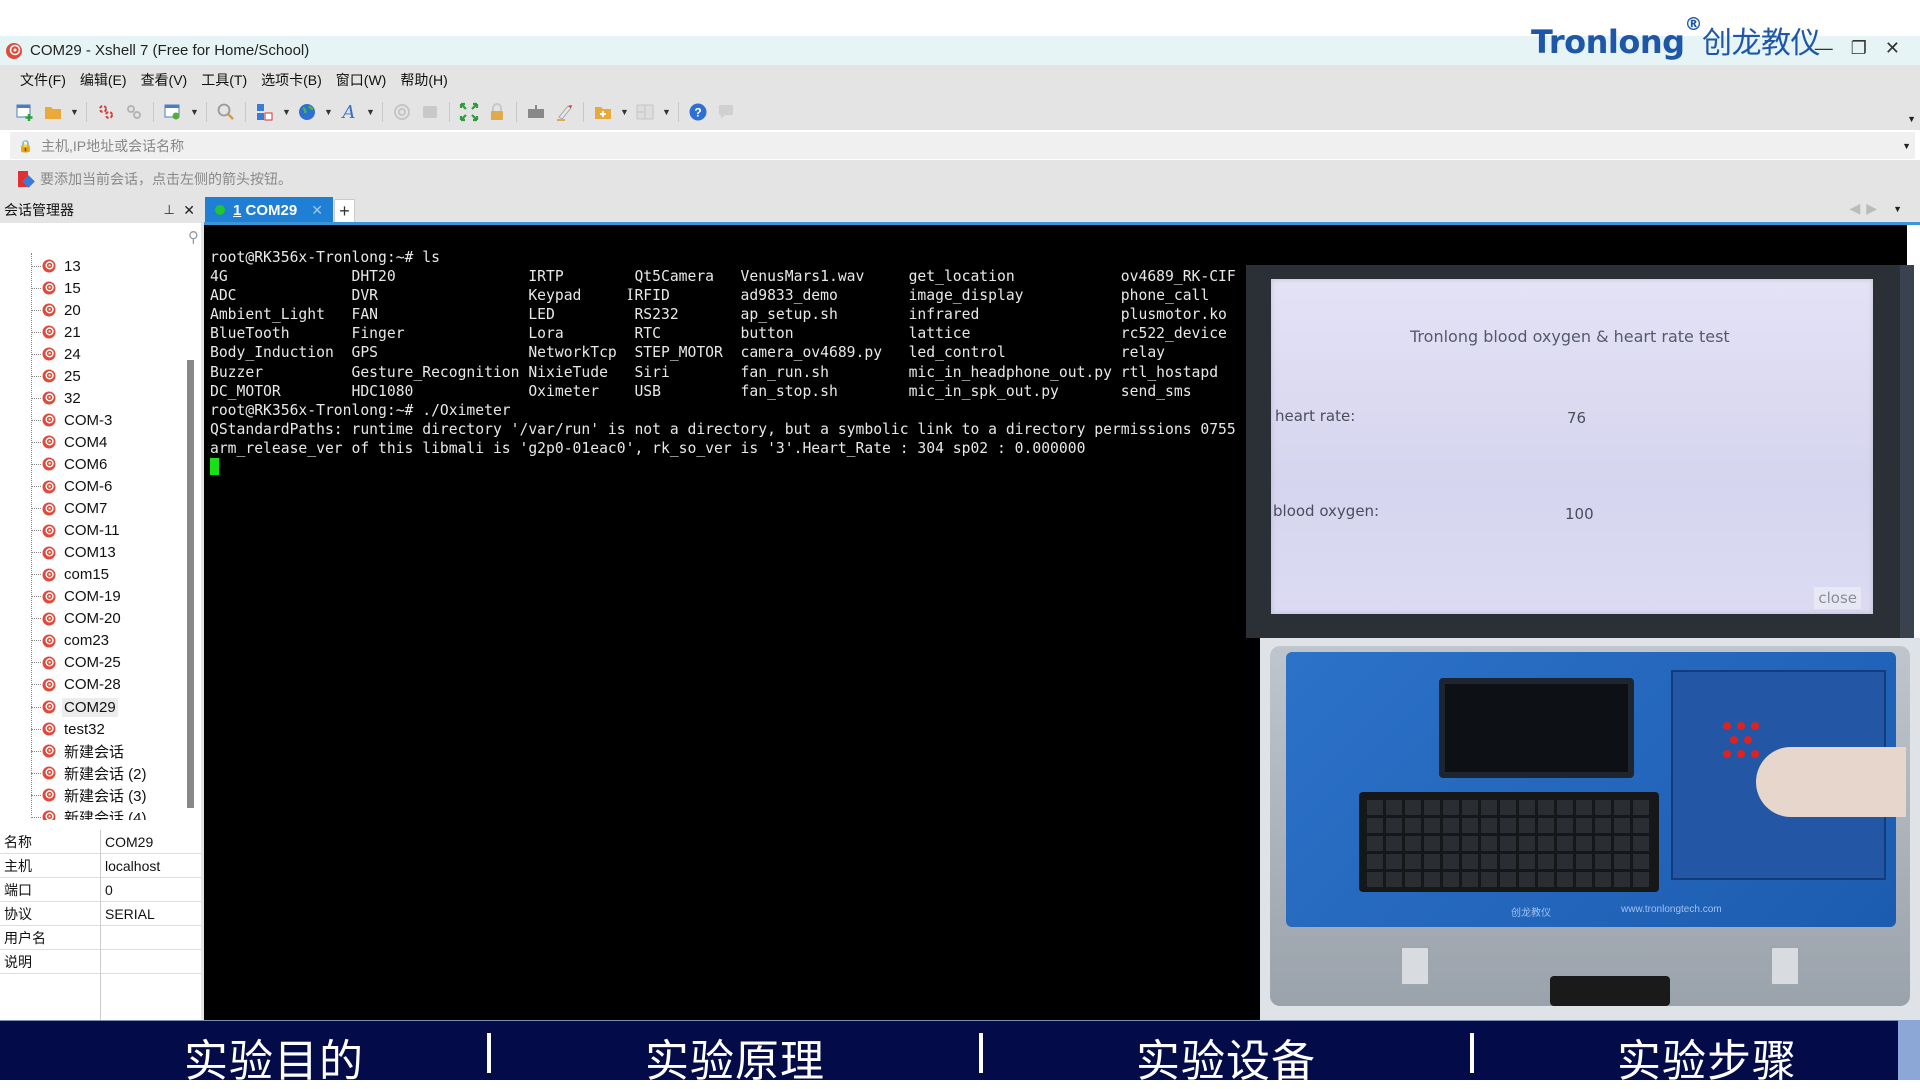 The height and width of the screenshot is (1089, 1920). Describe the element at coordinates (25, 112) in the screenshot. I see `new-session-icon` at that location.